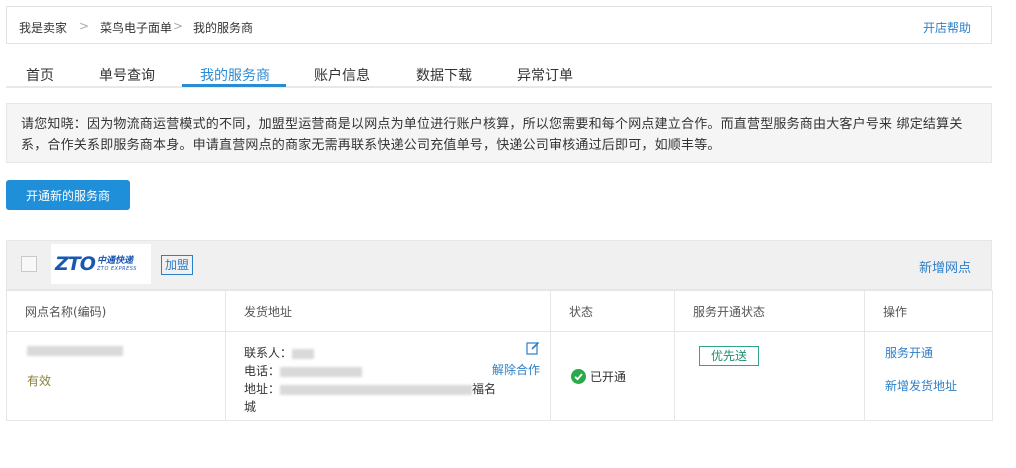  What do you see at coordinates (533, 348) in the screenshot?
I see `edit-icon` at bounding box center [533, 348].